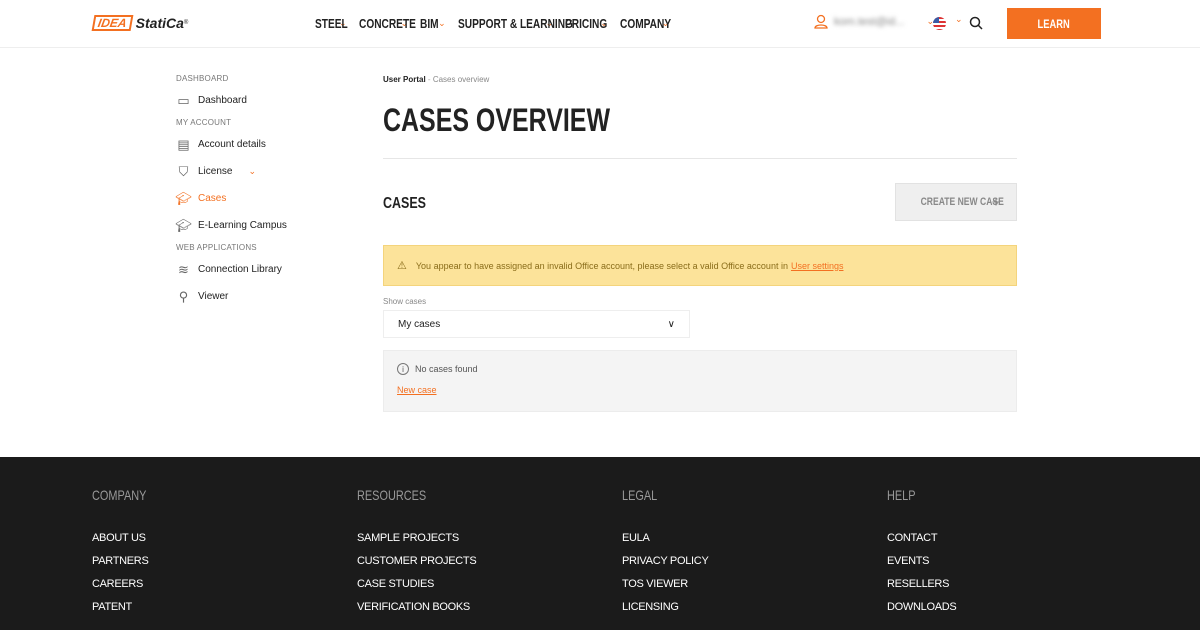  What do you see at coordinates (921, 561) in the screenshot?
I see `footer-link: EVENTS` at bounding box center [921, 561].